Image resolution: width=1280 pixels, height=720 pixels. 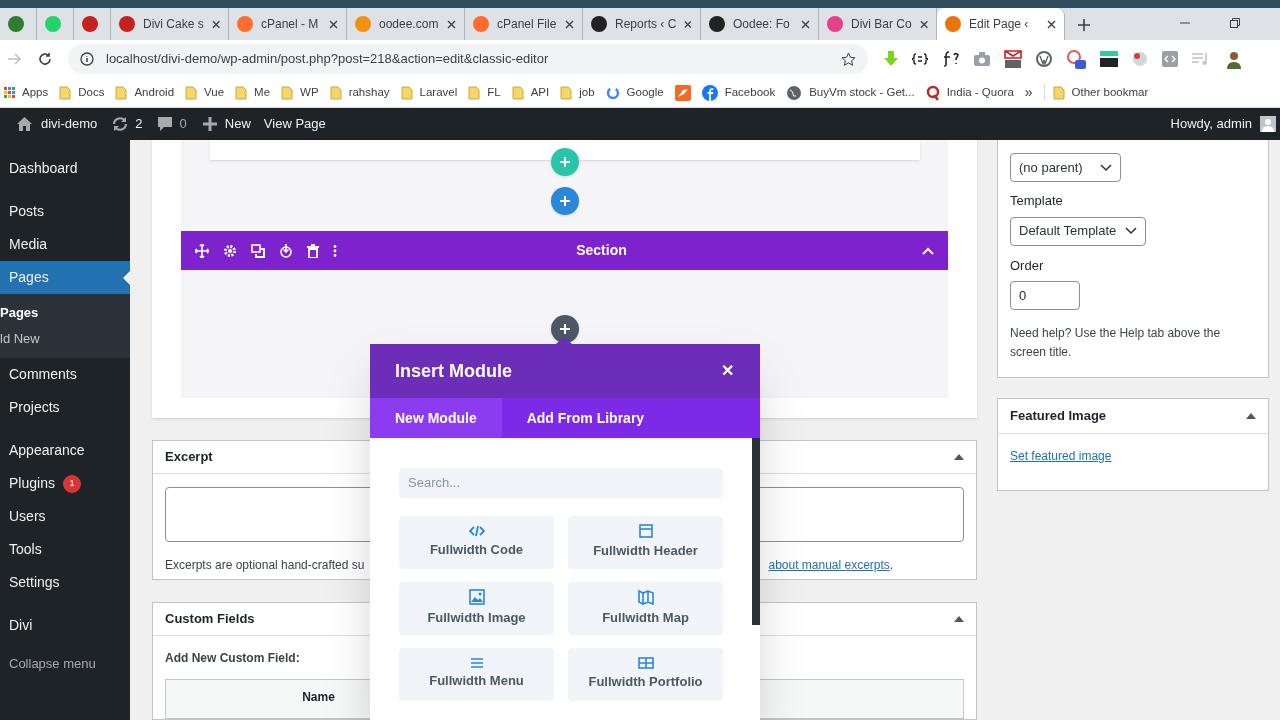 What do you see at coordinates (881, 24) in the screenshot?
I see `tab-title: Divi Bar Co` at bounding box center [881, 24].